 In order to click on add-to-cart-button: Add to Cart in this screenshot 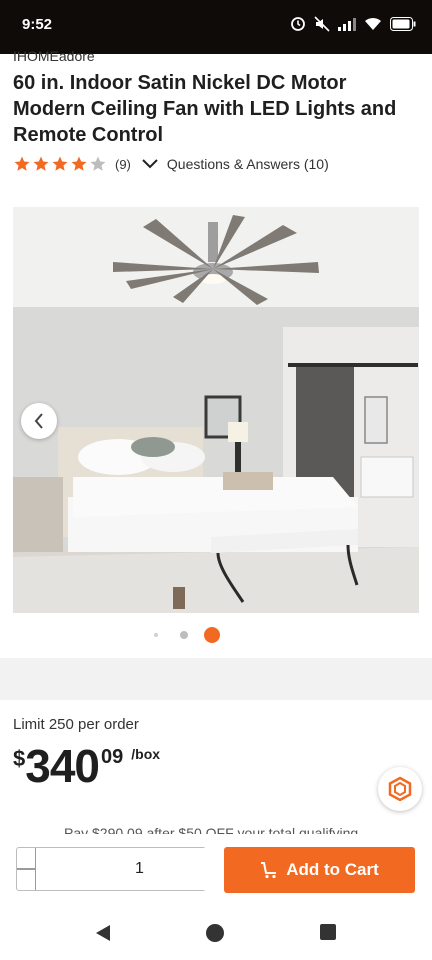, I will do `click(319, 870)`.